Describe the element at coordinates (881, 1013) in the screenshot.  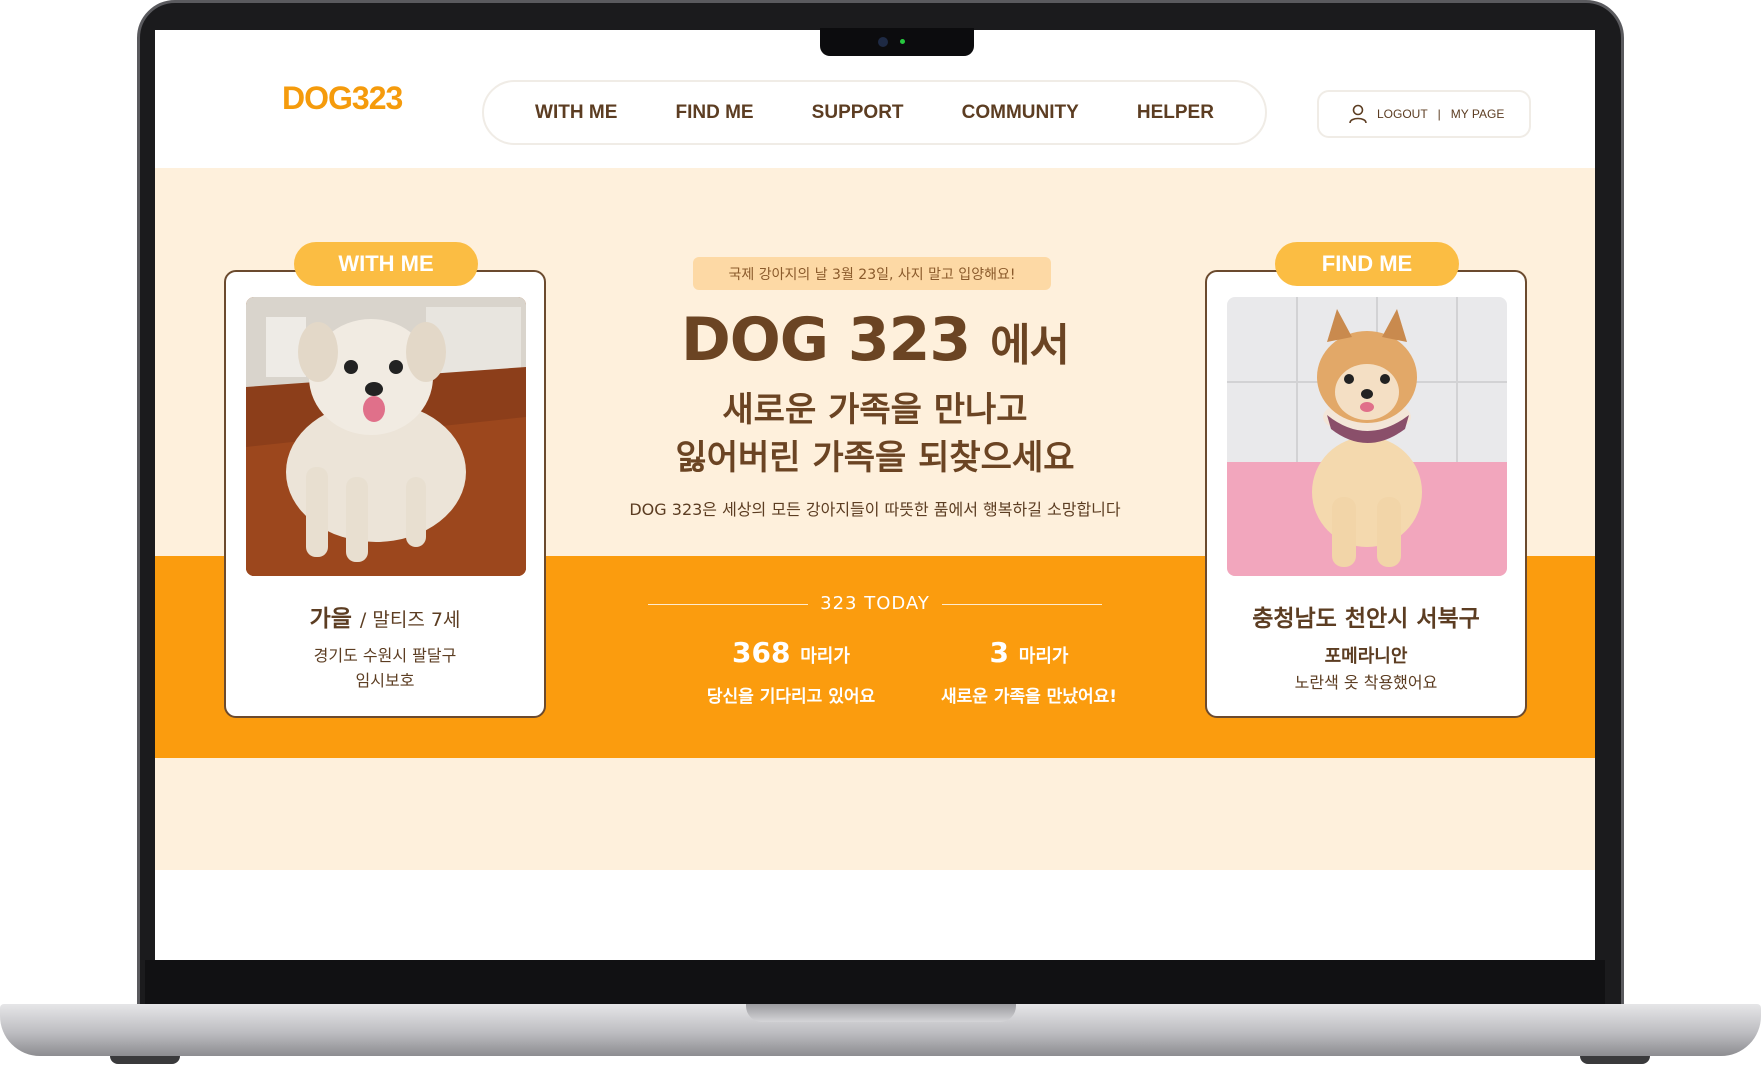
I see `laptop-opening-notch` at that location.